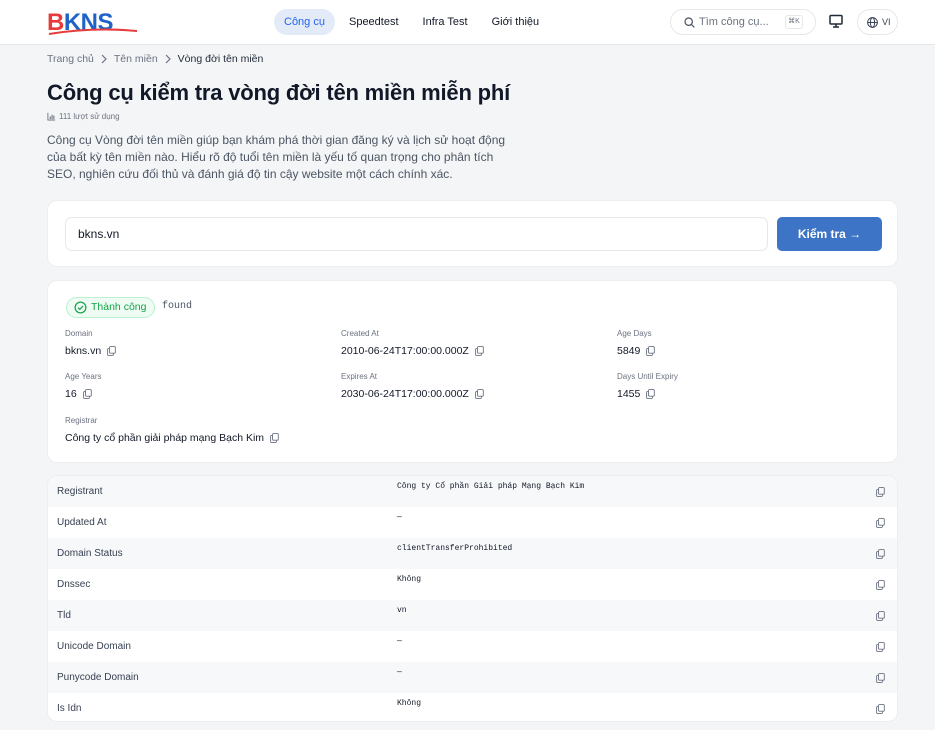 The image size is (935, 730). What do you see at coordinates (491, 486) in the screenshot?
I see `row-value: Công ty Cổ phần Giải pháp Mạng Bạch Kim` at bounding box center [491, 486].